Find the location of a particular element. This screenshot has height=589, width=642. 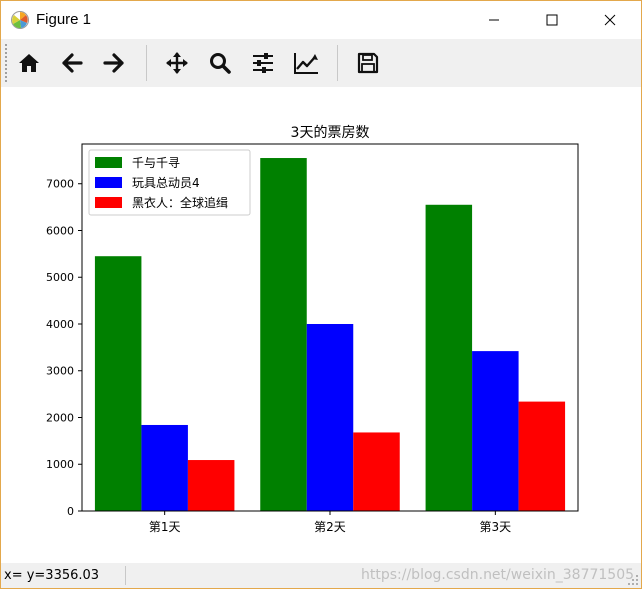

line-chart-icon is located at coordinates (306, 63).